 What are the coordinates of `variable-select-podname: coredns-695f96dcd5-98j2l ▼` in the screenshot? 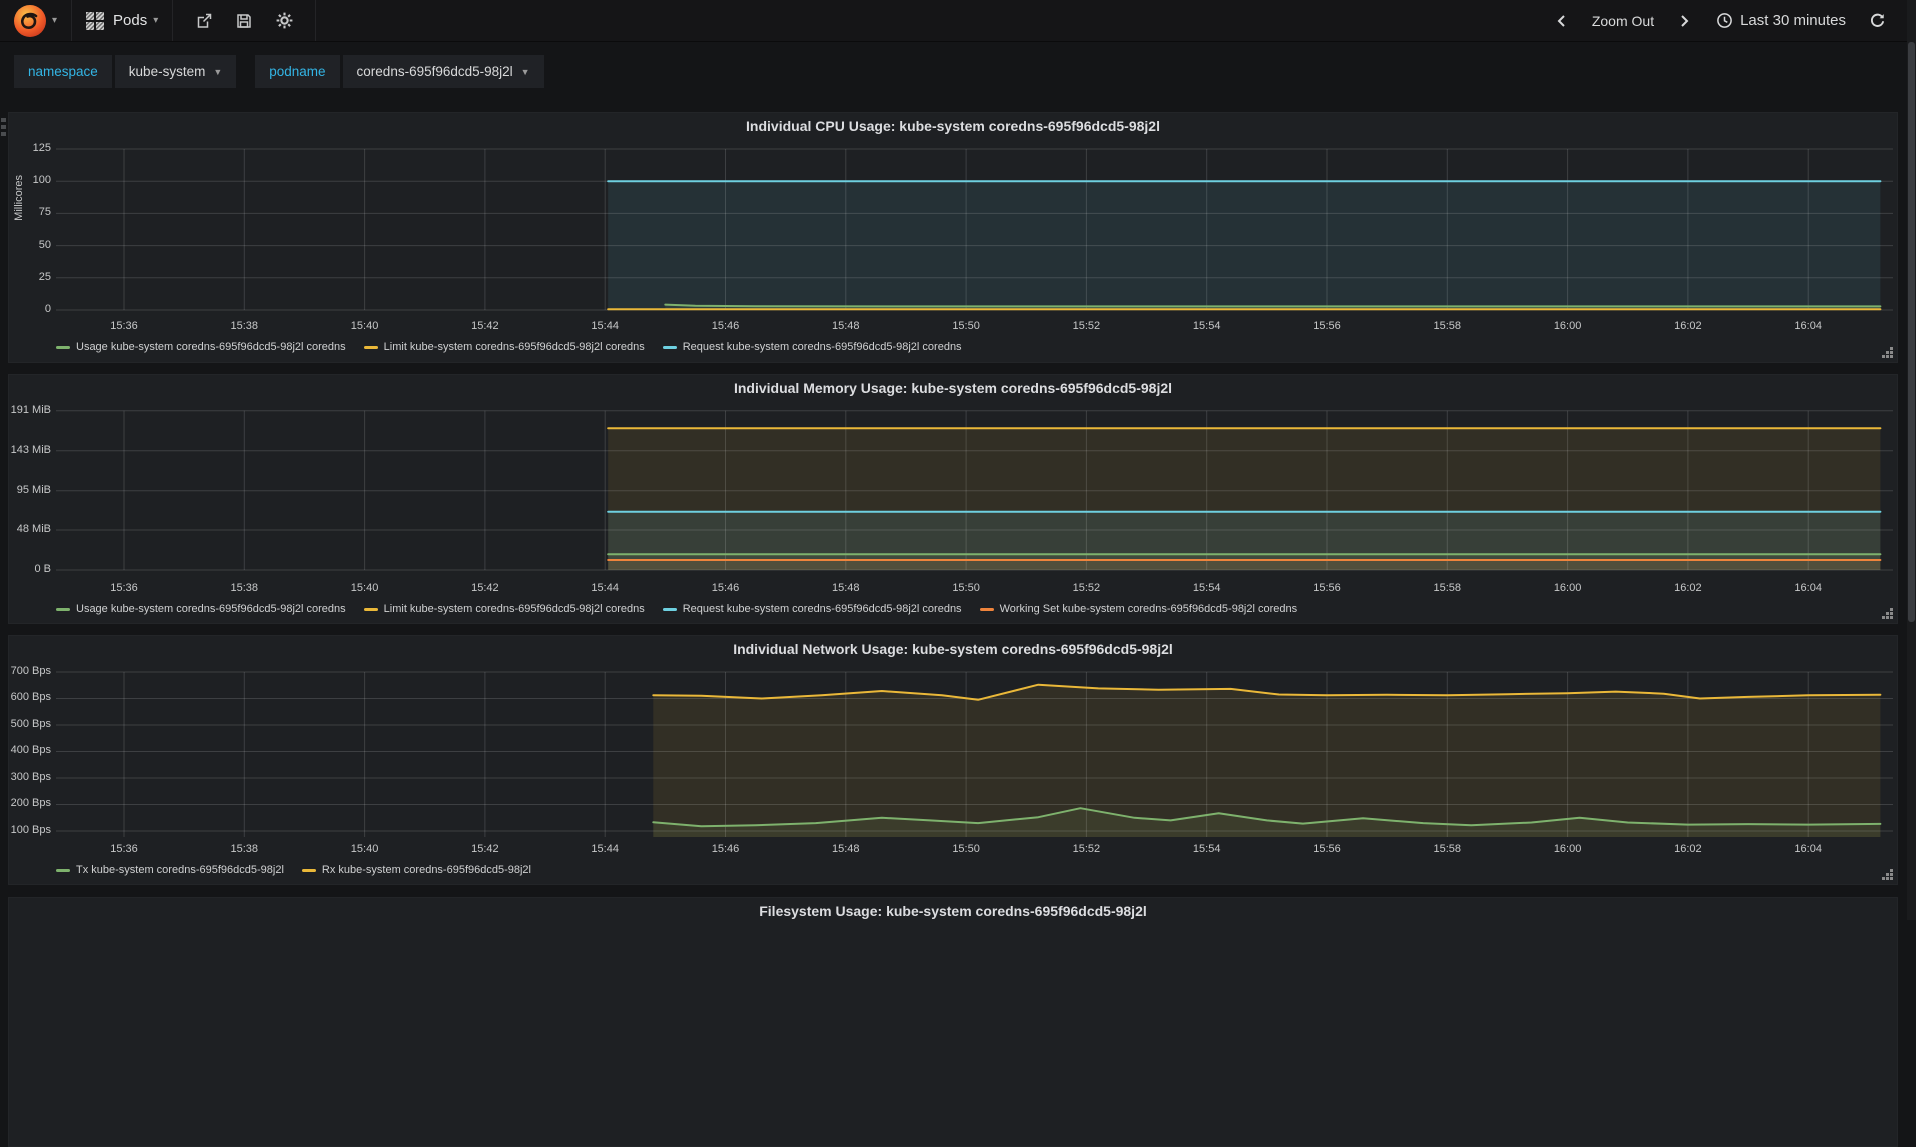 It's located at (443, 71).